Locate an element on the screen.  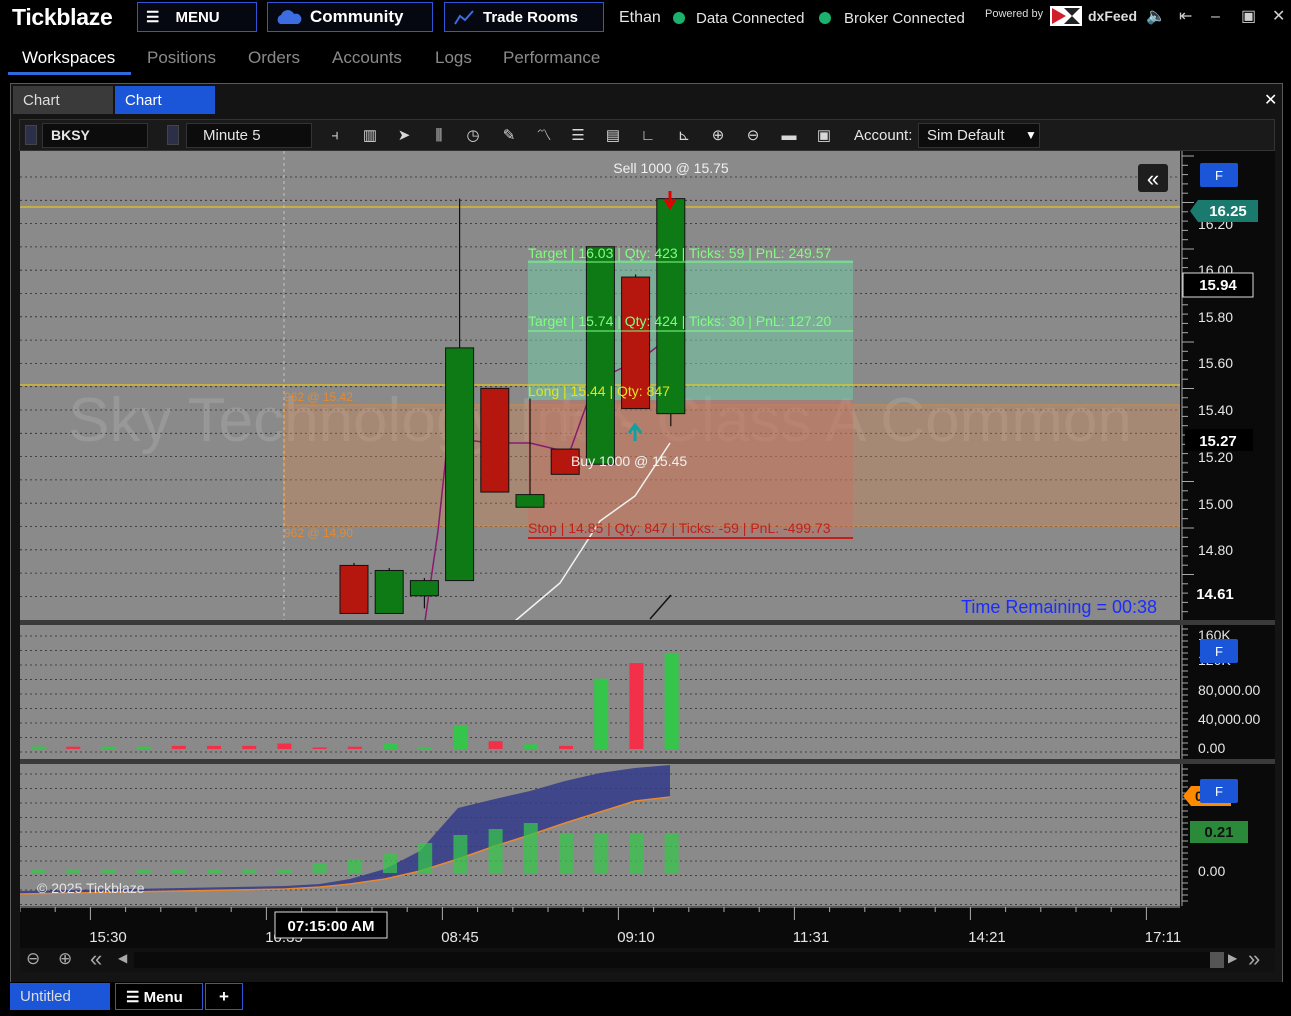
cursor-time-label: 07:15:00 AM is located at coordinates (331, 926).